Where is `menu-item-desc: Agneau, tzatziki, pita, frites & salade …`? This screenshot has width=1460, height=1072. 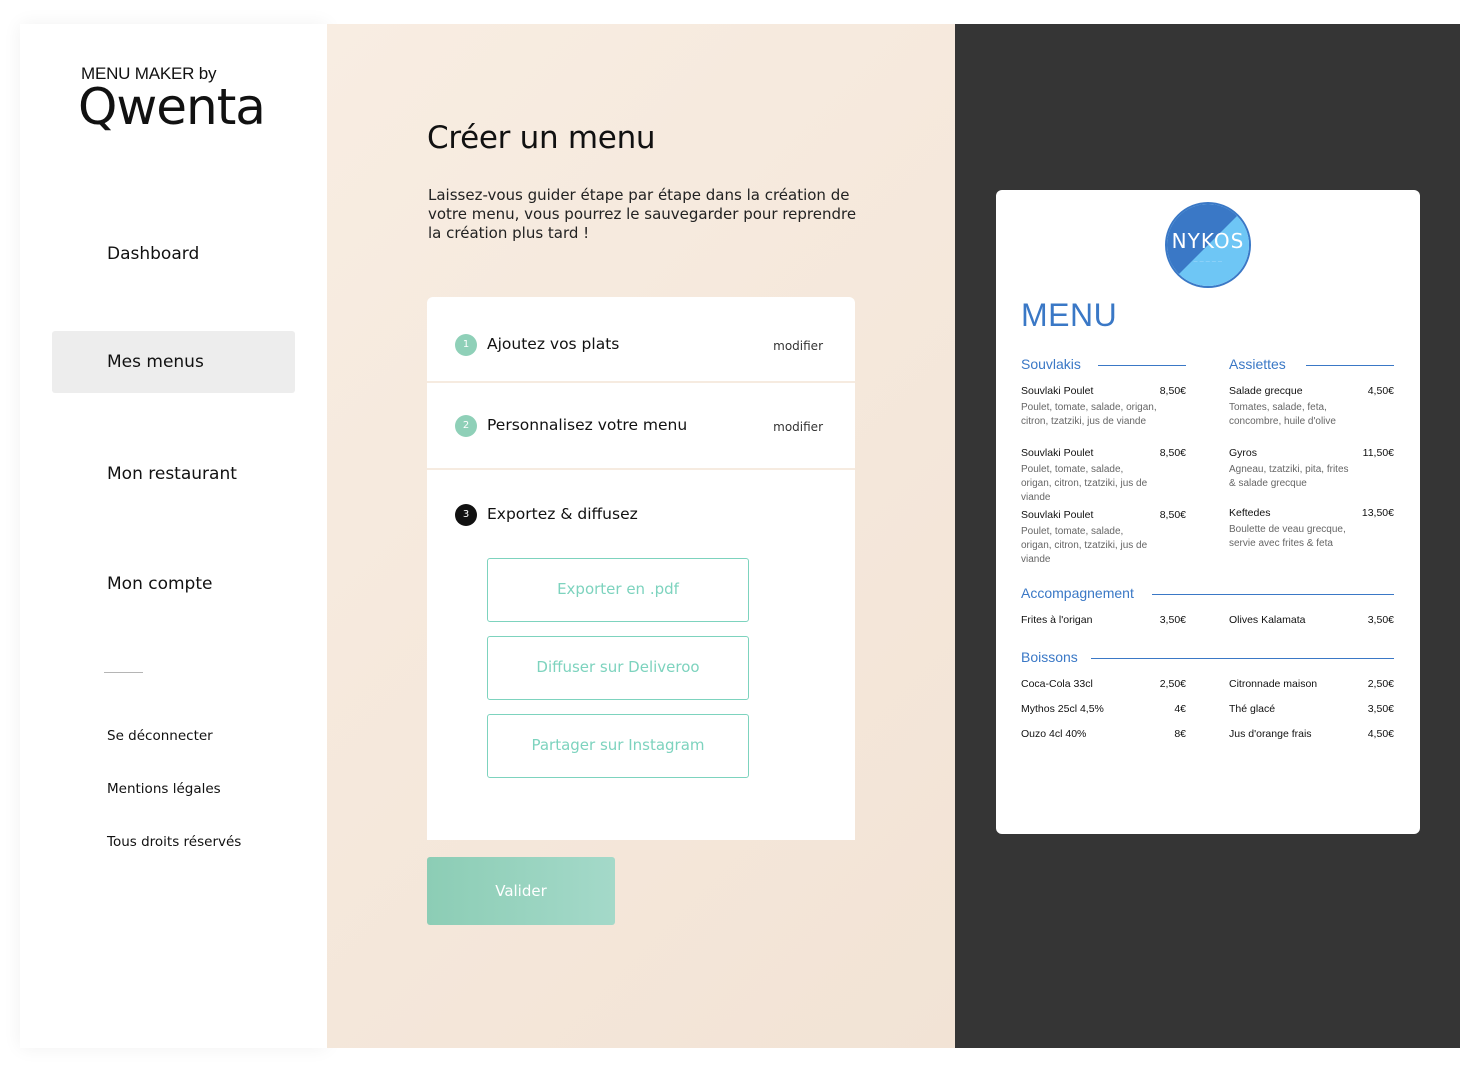
menu-item-desc: Agneau, tzatziki, pita, frites & salade … is located at coordinates (1289, 476).